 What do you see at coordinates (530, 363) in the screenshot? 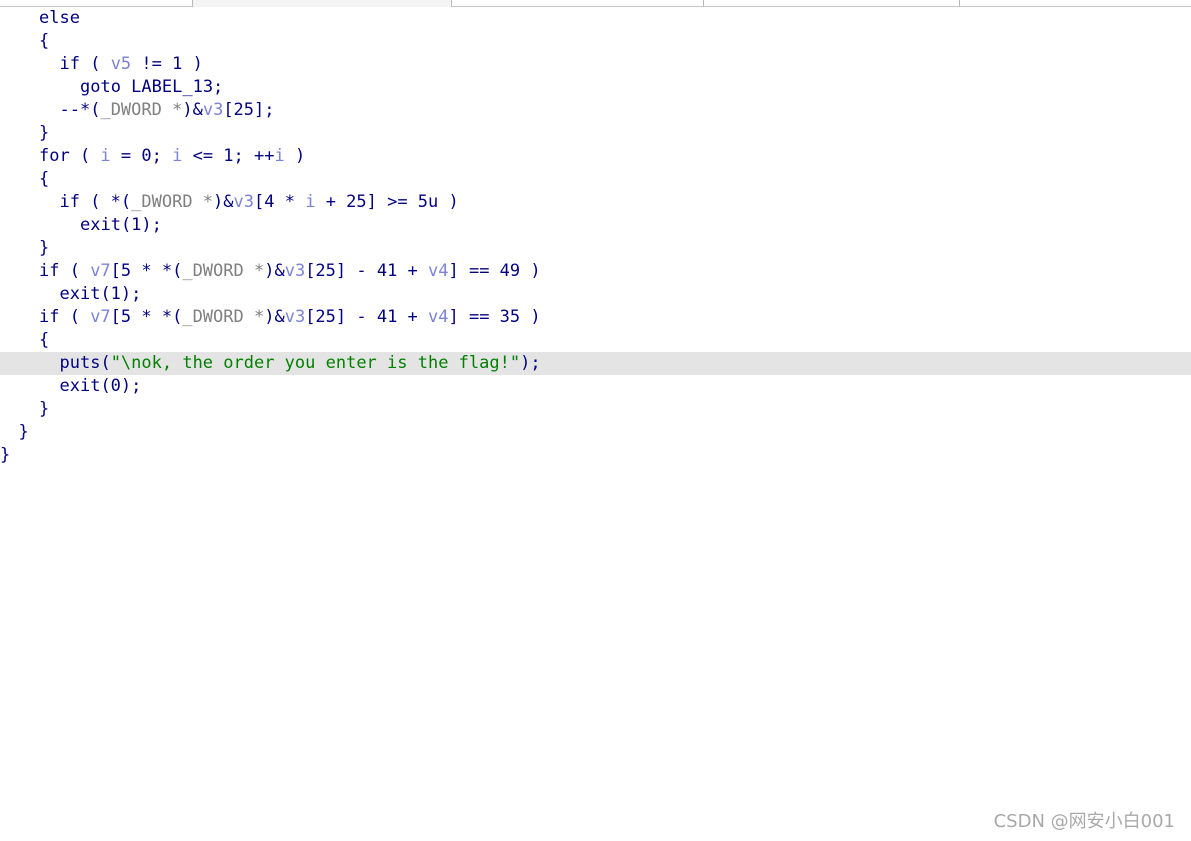
I see `code-token: );` at bounding box center [530, 363].